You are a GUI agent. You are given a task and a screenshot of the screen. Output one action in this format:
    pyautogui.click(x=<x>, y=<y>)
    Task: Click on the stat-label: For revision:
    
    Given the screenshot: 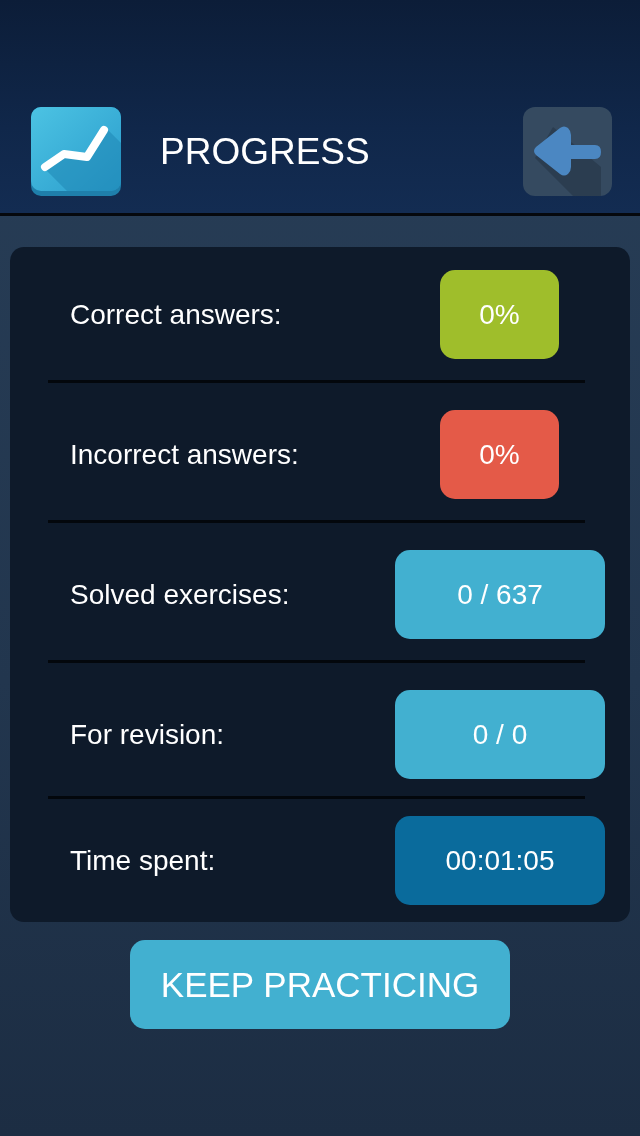 What is the action you would take?
    pyautogui.click(x=147, y=734)
    